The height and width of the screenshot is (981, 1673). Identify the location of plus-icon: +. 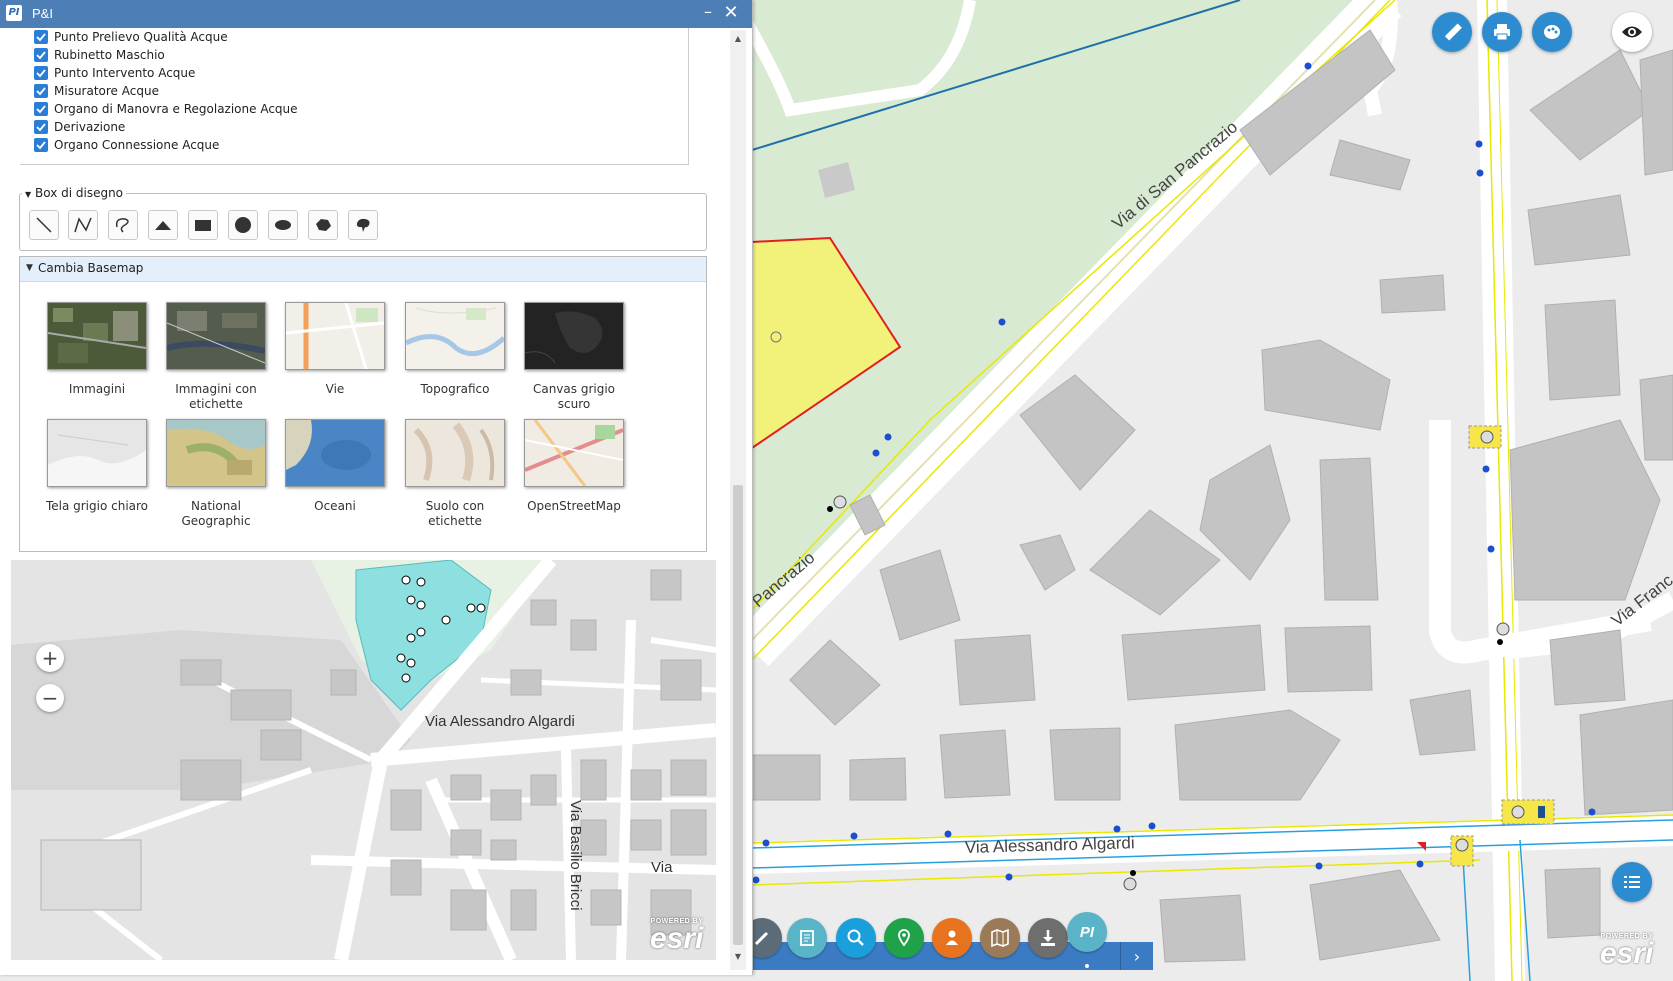
(50, 658).